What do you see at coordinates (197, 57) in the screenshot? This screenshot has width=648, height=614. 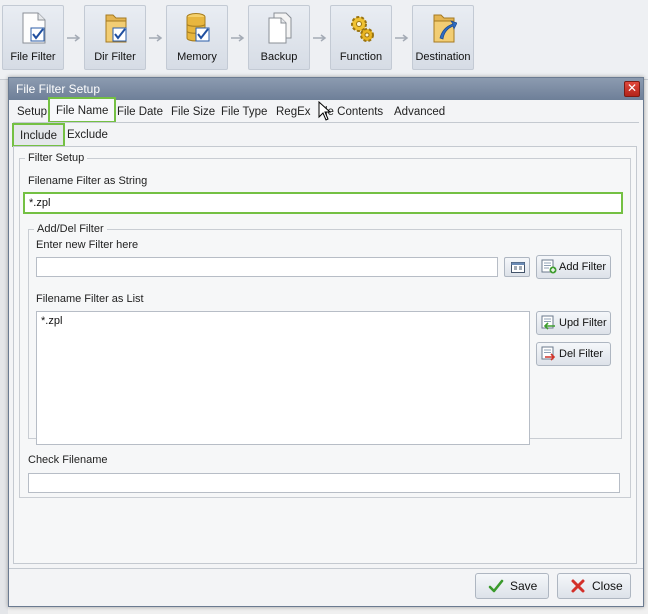 I see `pipeline-step-label: Memory` at bounding box center [197, 57].